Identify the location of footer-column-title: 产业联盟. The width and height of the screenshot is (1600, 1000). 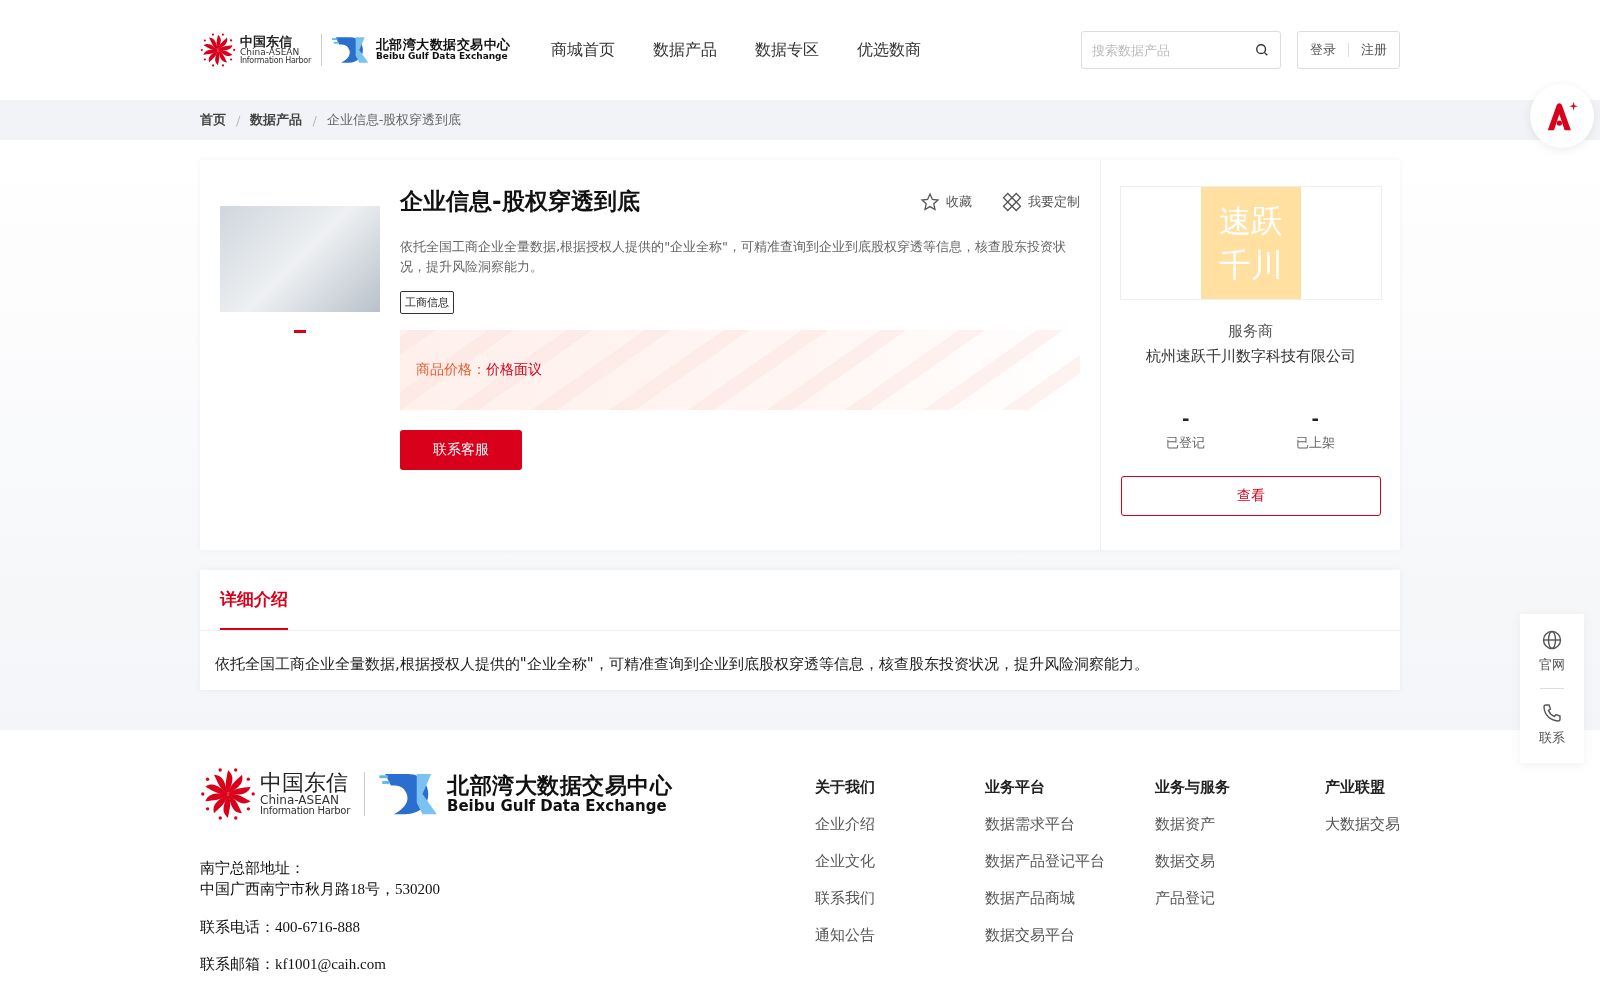
(1355, 787).